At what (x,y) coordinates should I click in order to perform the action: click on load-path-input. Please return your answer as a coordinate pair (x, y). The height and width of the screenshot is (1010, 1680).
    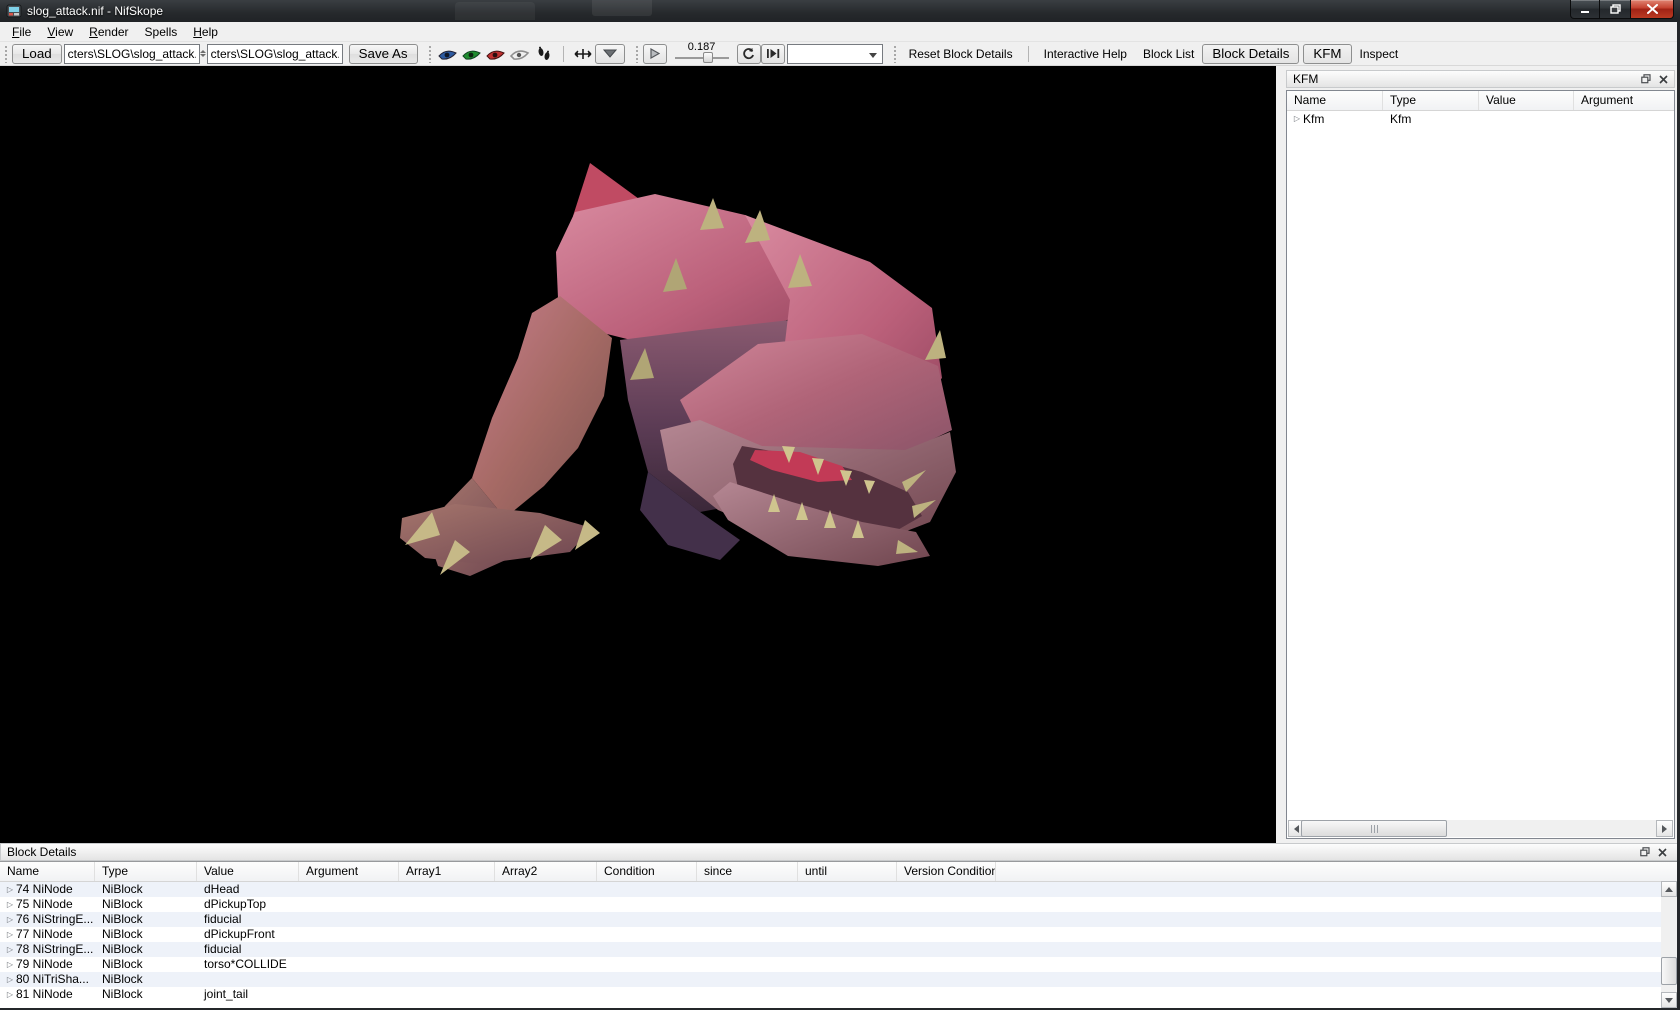
    Looking at the image, I should click on (131, 53).